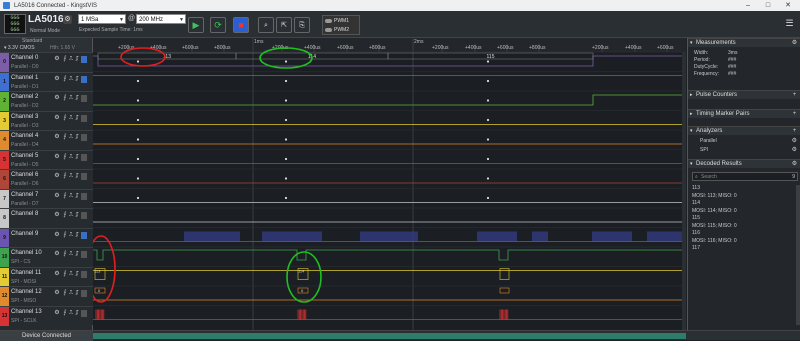 This screenshot has width=800, height=341. Describe the element at coordinates (241, 25) in the screenshot. I see `stop-button: ■` at that location.